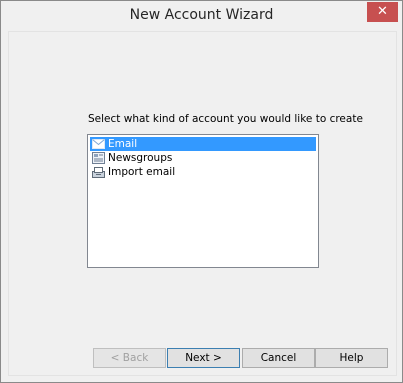 The height and width of the screenshot is (383, 403). What do you see at coordinates (142, 172) in the screenshot?
I see `list-item-label: Import email` at bounding box center [142, 172].